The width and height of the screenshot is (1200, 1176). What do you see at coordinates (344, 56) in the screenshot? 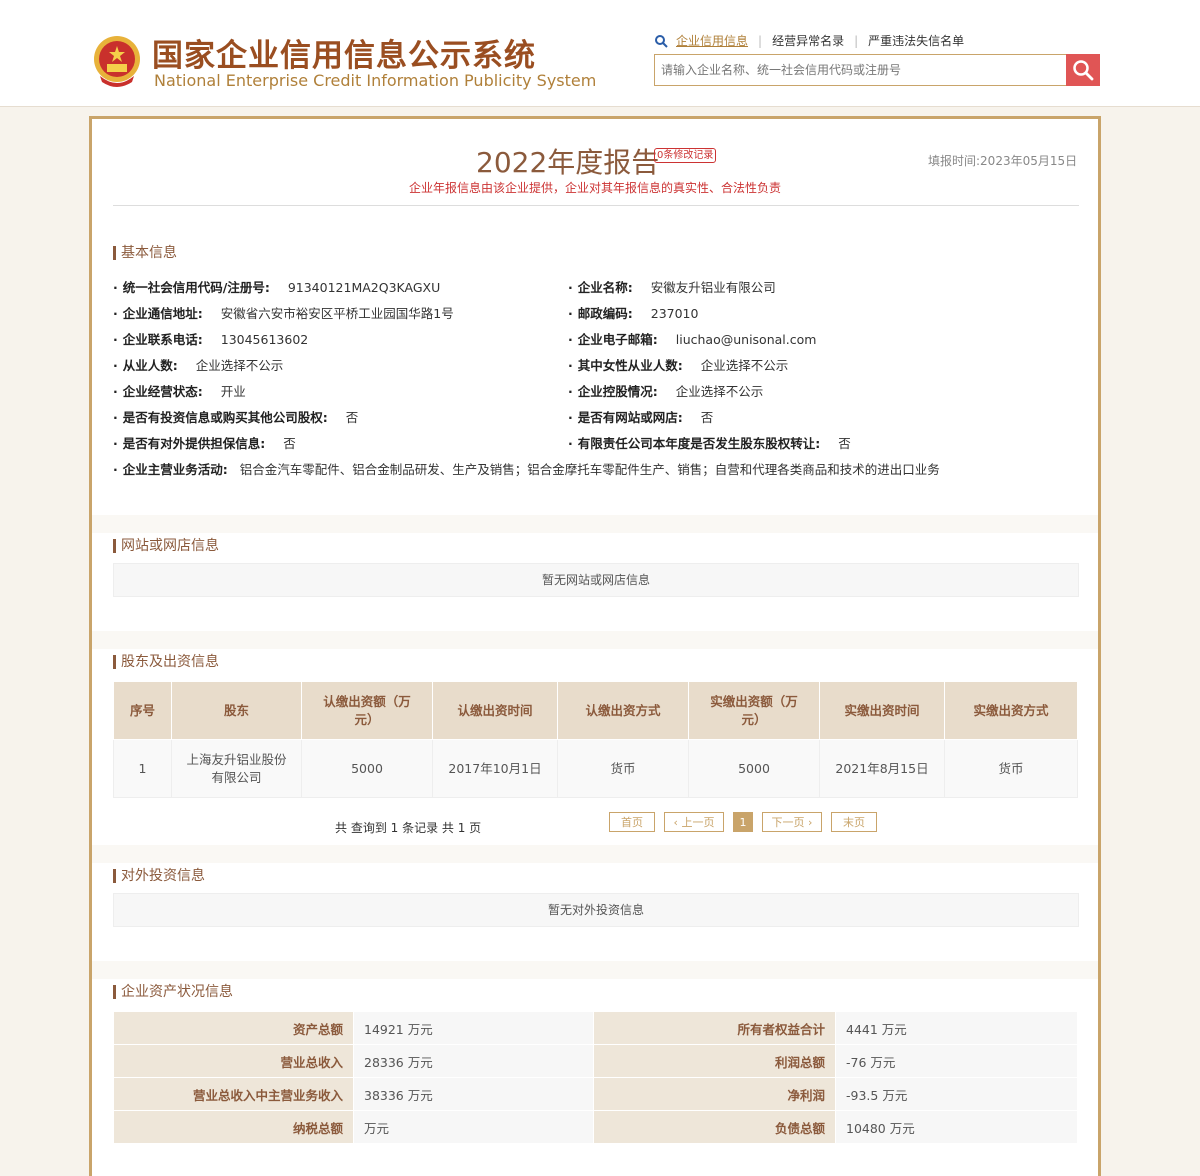
I see `site-title: 国家企业信用信息公示系统` at bounding box center [344, 56].